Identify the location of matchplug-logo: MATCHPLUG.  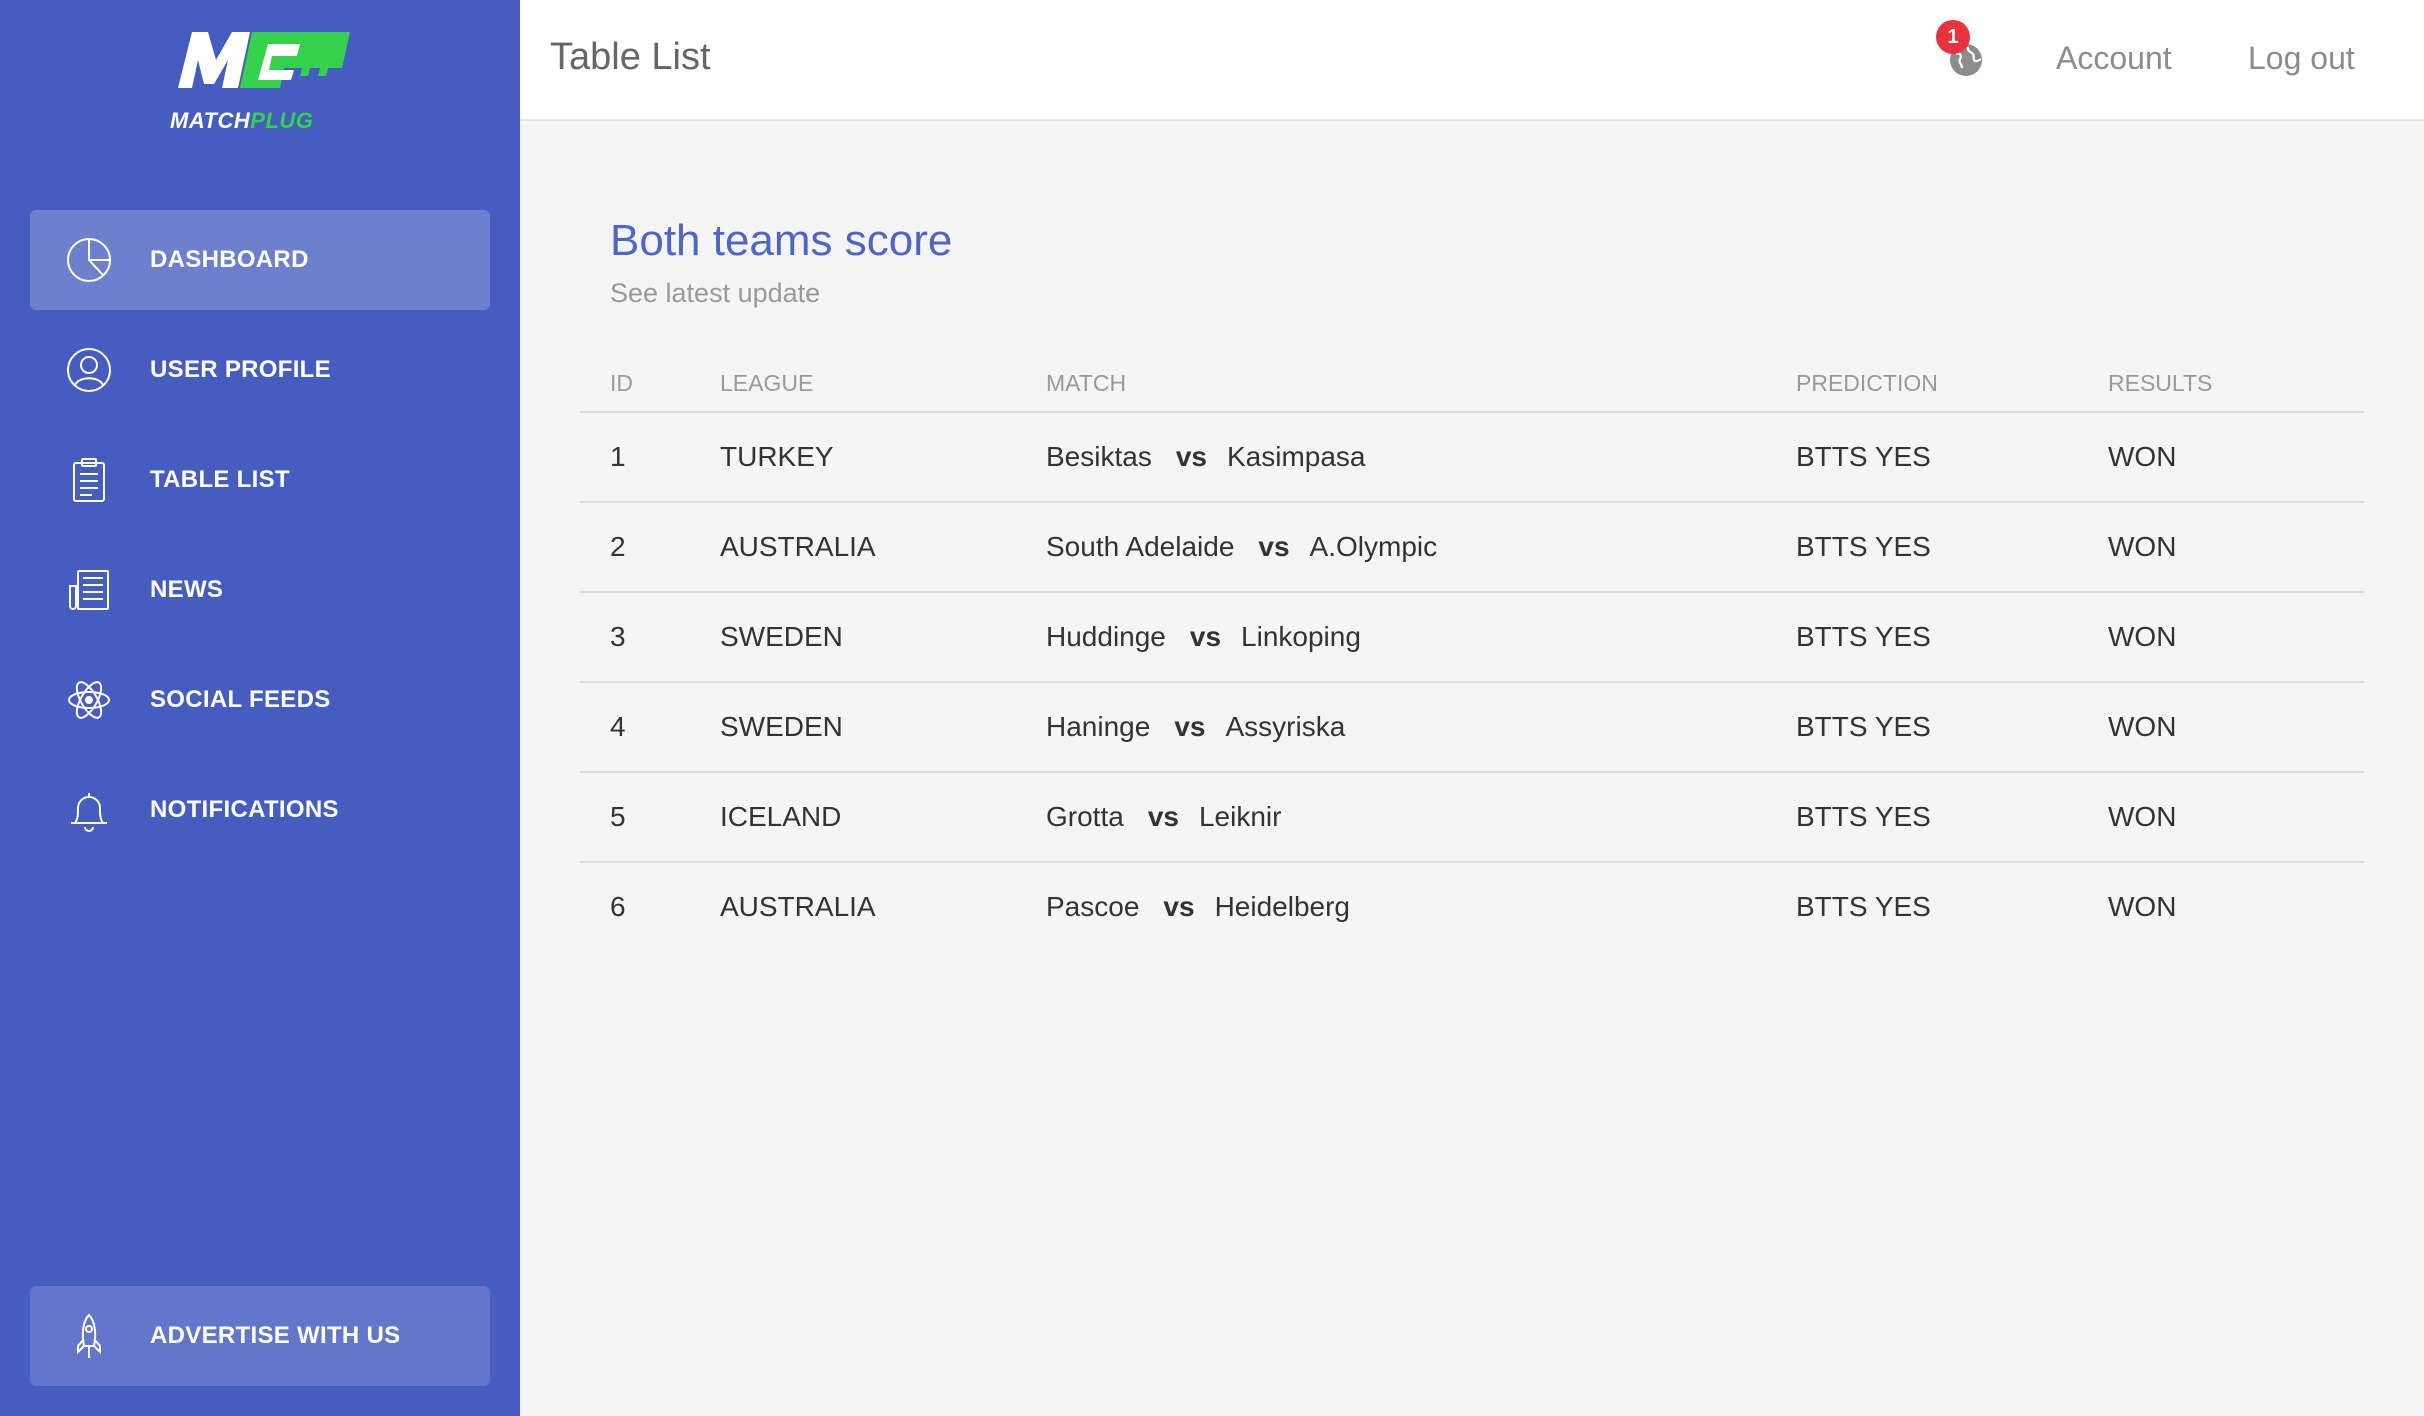
(260, 81).